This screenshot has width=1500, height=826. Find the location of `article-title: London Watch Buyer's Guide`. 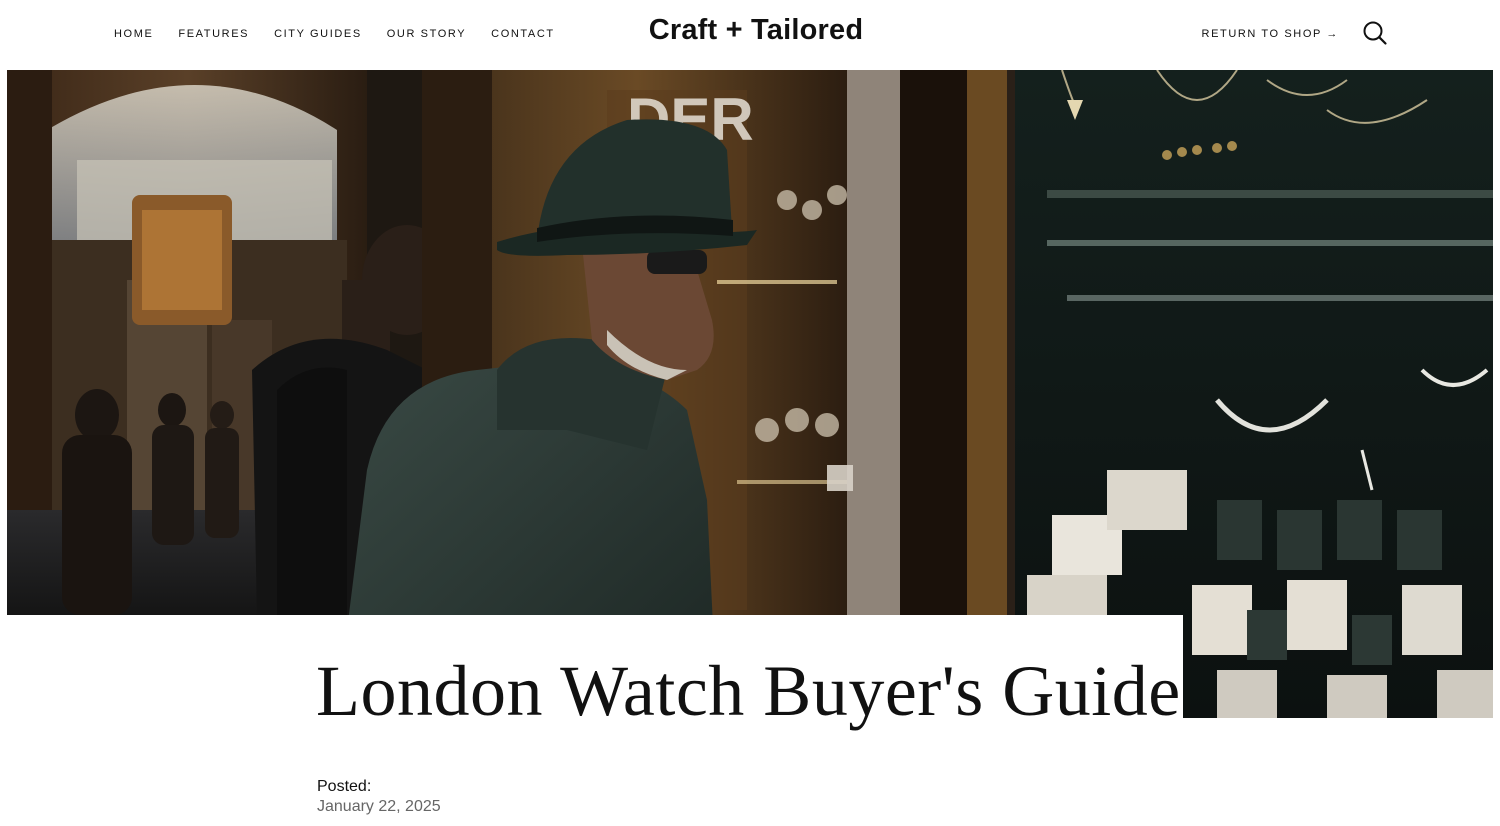

article-title: London Watch Buyer's Guide is located at coordinates (748, 691).